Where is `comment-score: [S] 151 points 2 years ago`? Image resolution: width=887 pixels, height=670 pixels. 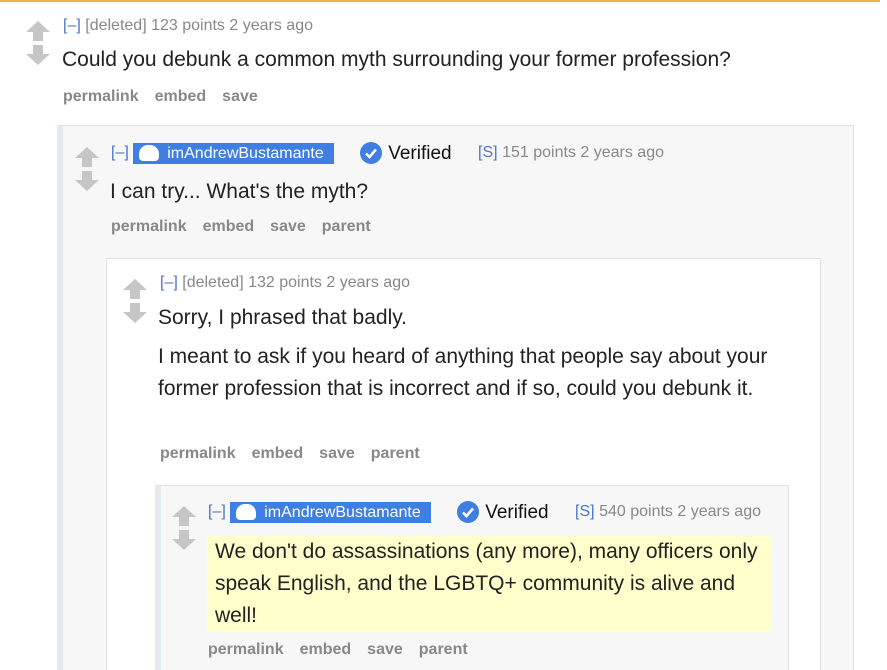 comment-score: [S] 151 points 2 years ago is located at coordinates (571, 152).